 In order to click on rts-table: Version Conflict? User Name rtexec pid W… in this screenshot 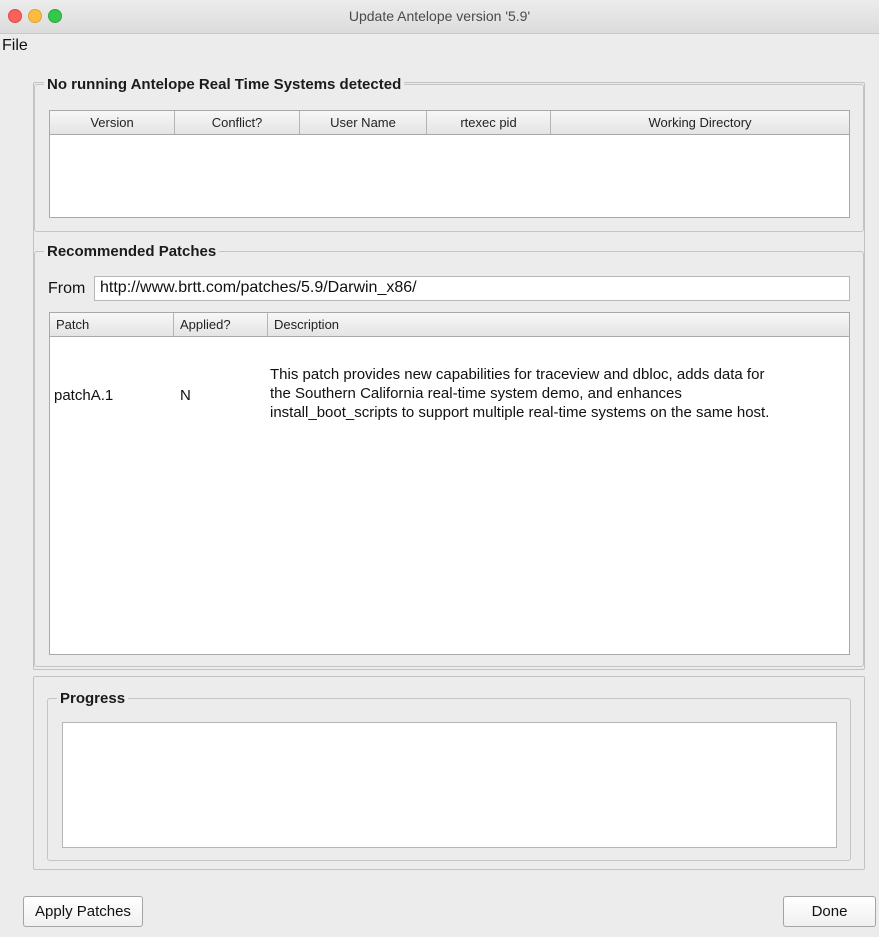, I will do `click(449, 164)`.